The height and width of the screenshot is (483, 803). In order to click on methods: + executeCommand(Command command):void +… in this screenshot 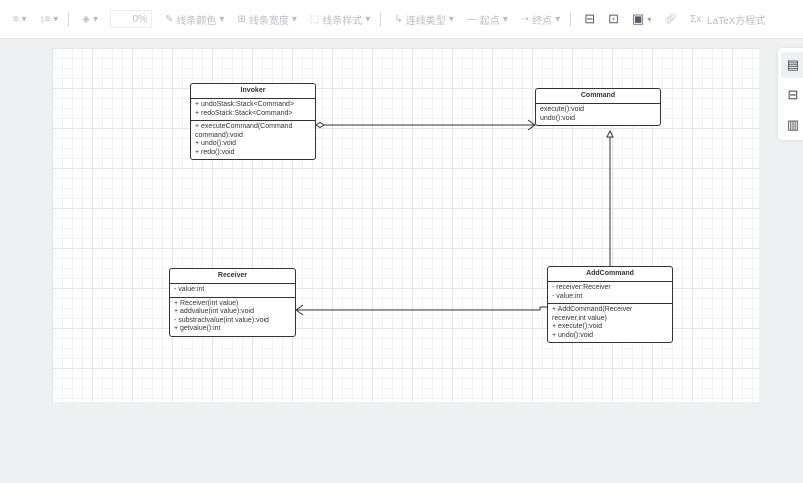, I will do `click(253, 139)`.